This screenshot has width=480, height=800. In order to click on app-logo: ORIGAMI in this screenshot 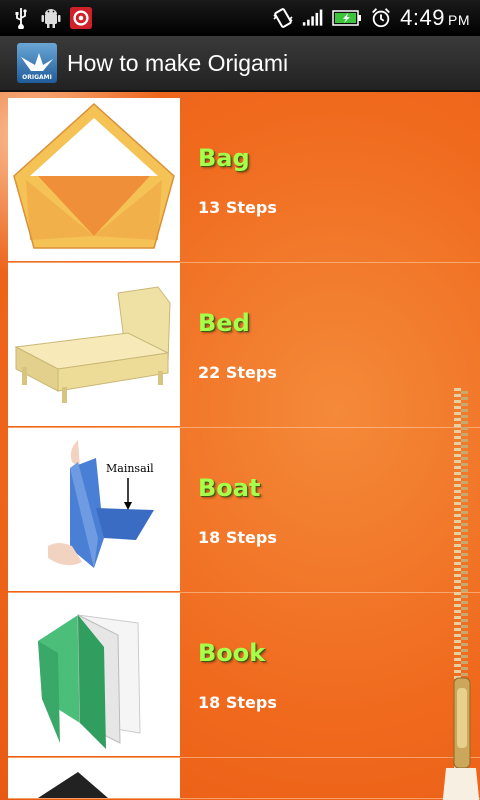, I will do `click(37, 63)`.